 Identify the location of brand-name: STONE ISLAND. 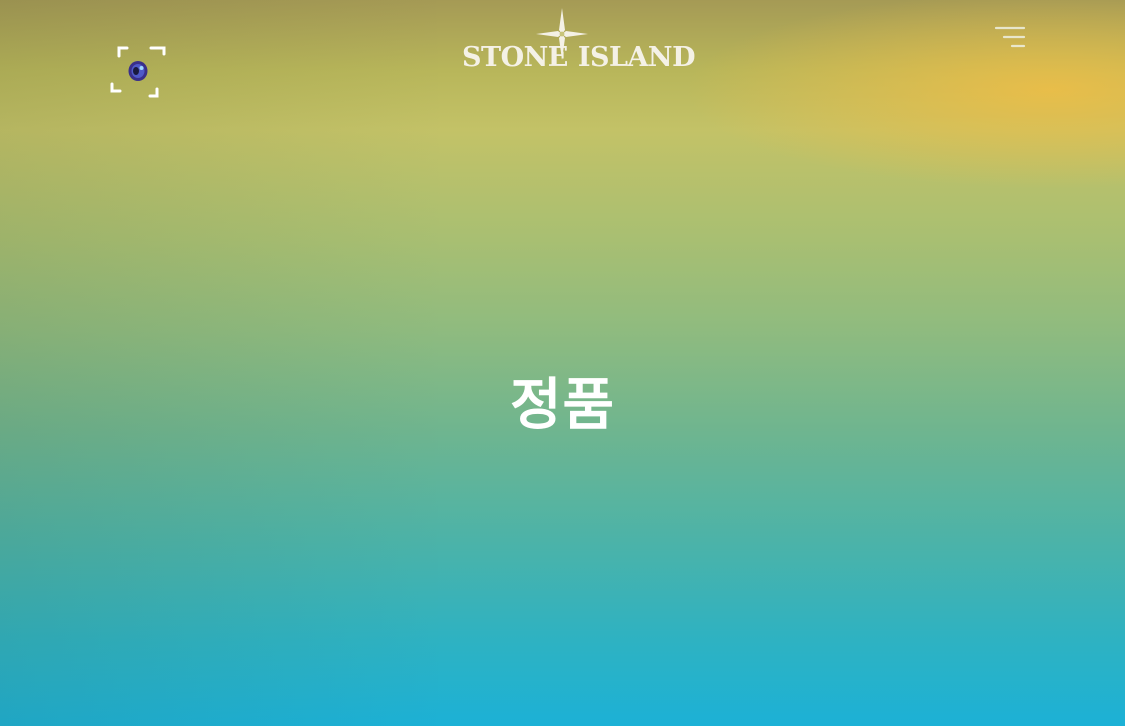
(579, 57).